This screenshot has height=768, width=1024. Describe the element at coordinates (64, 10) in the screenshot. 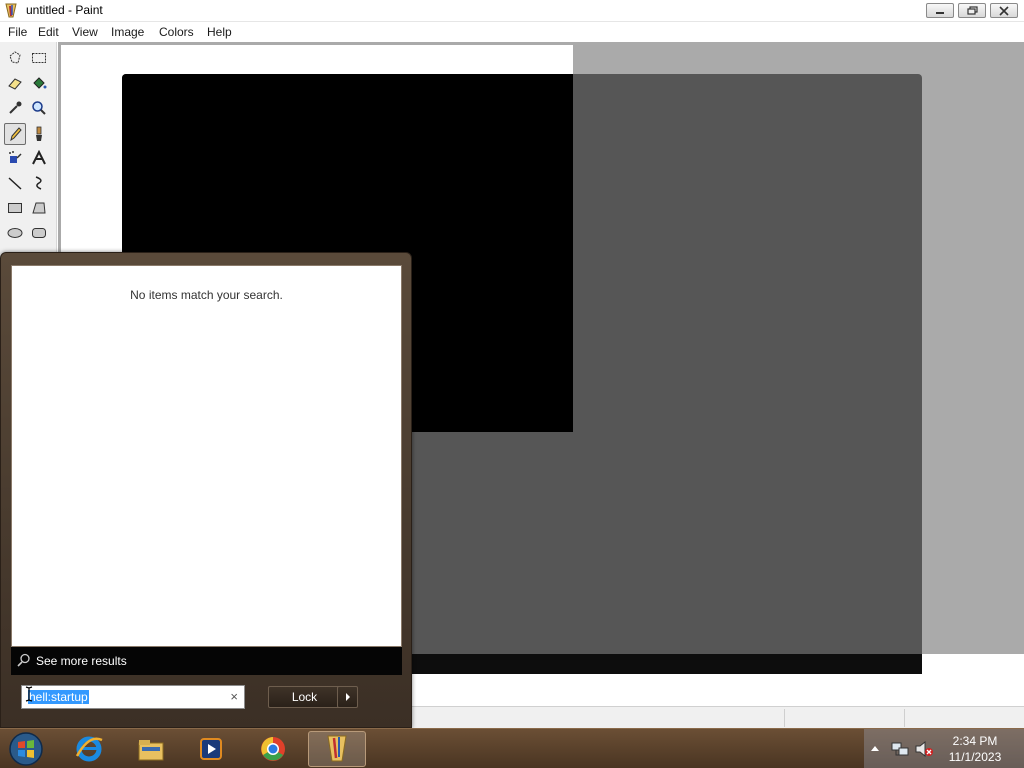

I see `window-title: untitled - Paint` at that location.